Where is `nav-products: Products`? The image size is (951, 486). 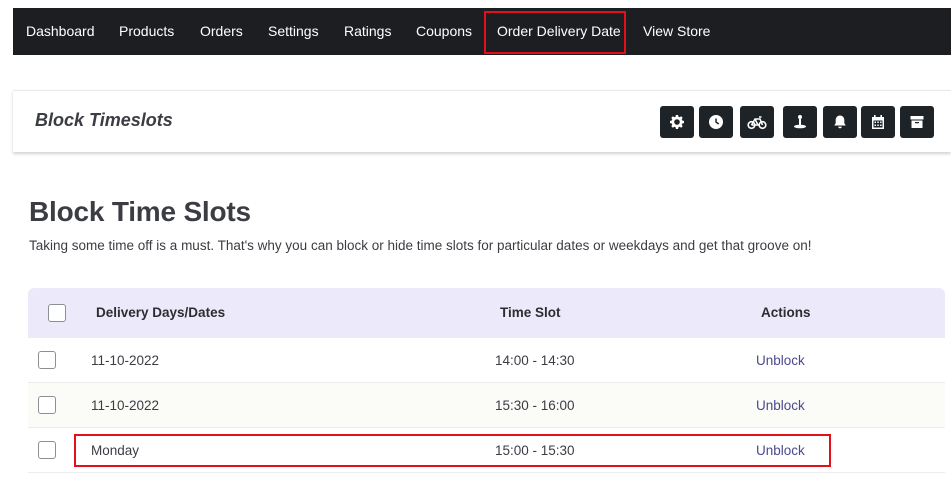 nav-products: Products is located at coordinates (146, 31).